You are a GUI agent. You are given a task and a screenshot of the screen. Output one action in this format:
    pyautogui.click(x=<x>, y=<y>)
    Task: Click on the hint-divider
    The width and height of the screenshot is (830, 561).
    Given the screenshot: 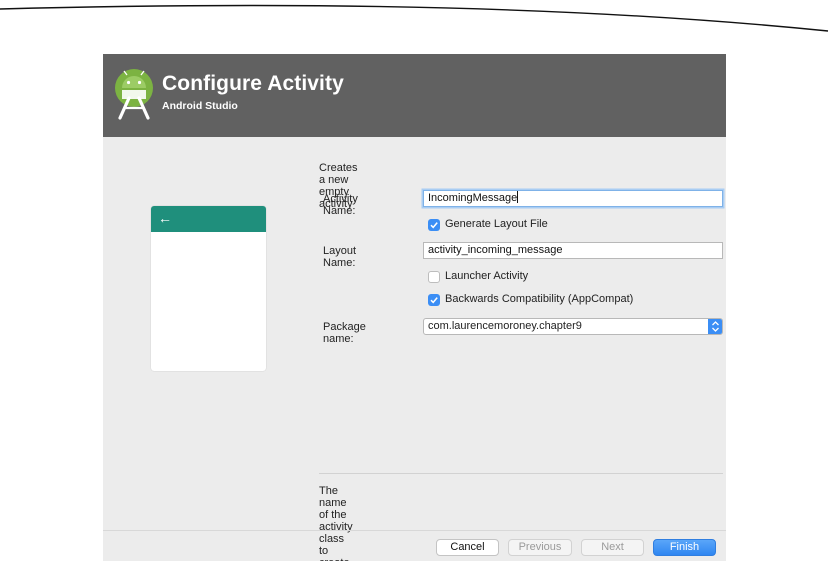 What is the action you would take?
    pyautogui.click(x=521, y=473)
    